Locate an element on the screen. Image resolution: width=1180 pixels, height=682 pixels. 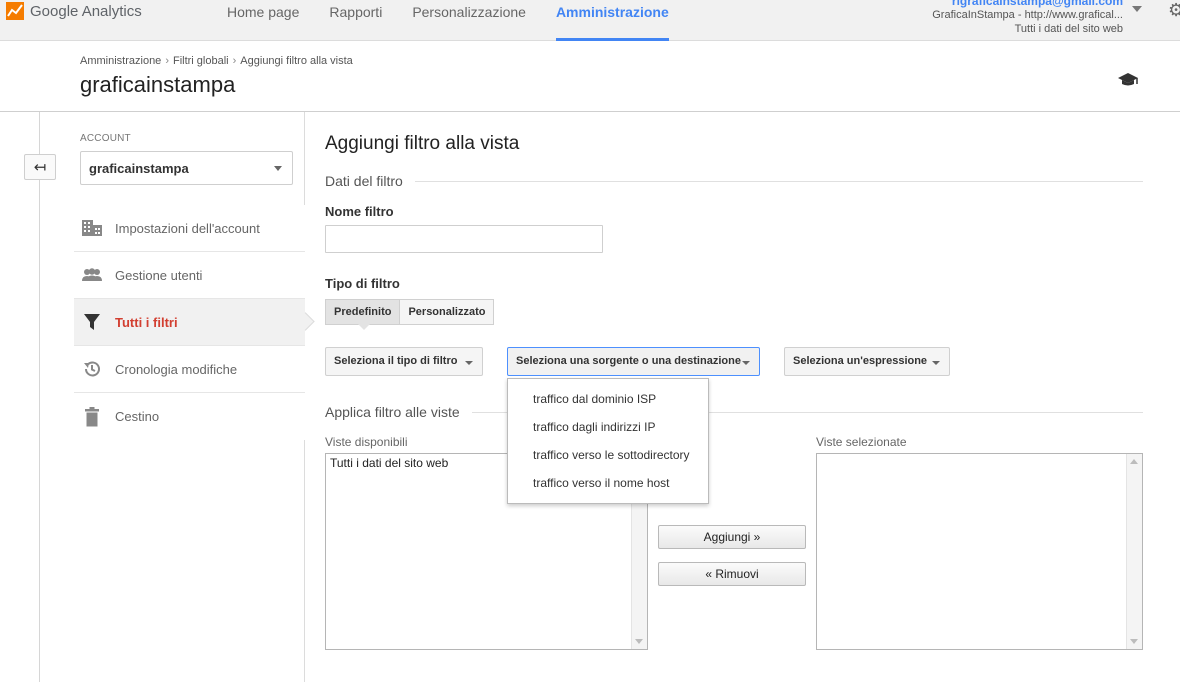
nav-amministrazione: Amministrazione is located at coordinates (612, 20).